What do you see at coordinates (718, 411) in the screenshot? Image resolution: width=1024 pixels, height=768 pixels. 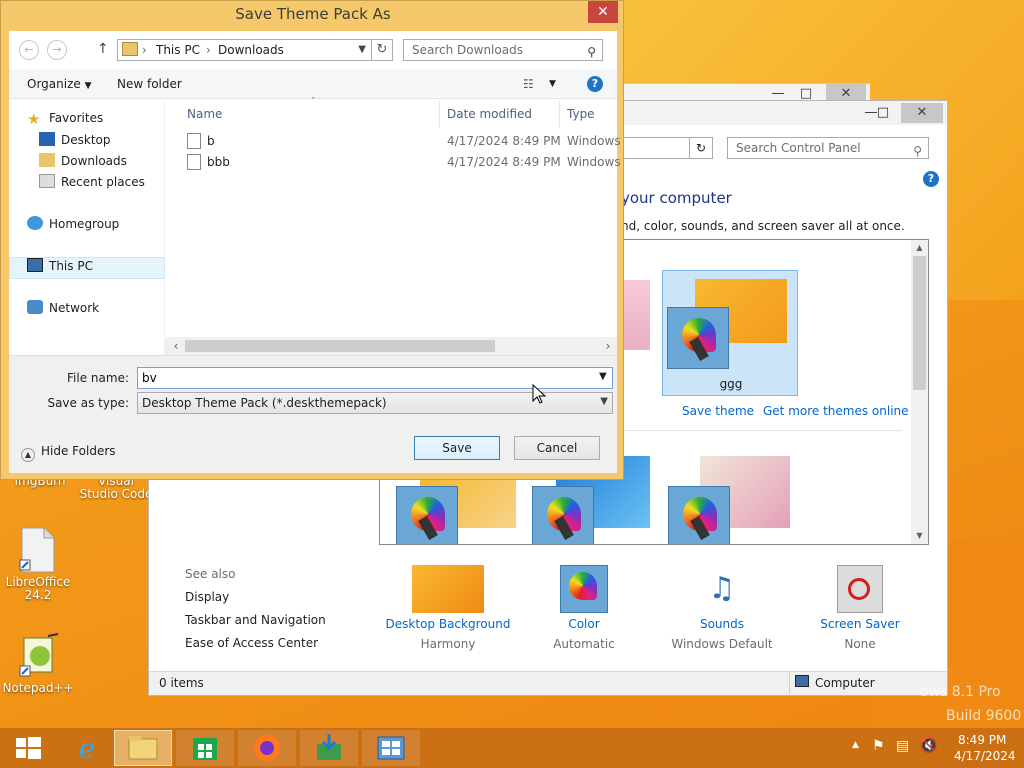 I see `save-theme-link: Save theme` at bounding box center [718, 411].